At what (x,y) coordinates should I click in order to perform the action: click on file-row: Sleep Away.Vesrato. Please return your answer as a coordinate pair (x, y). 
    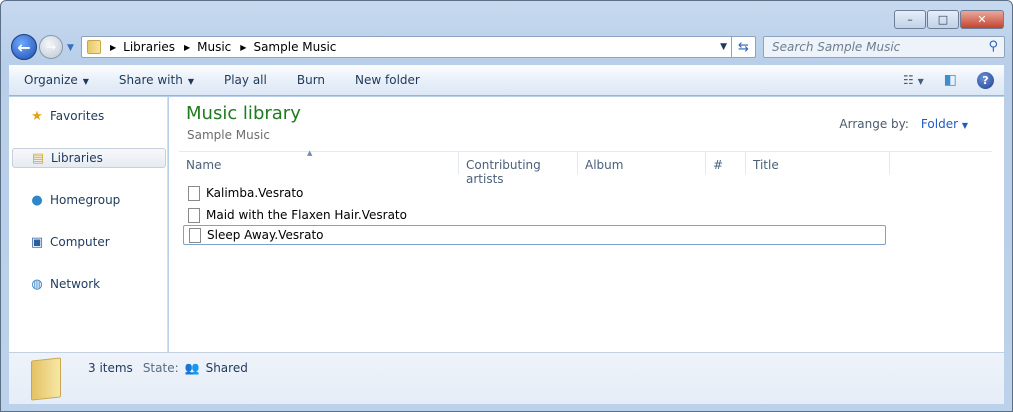
    Looking at the image, I should click on (534, 235).